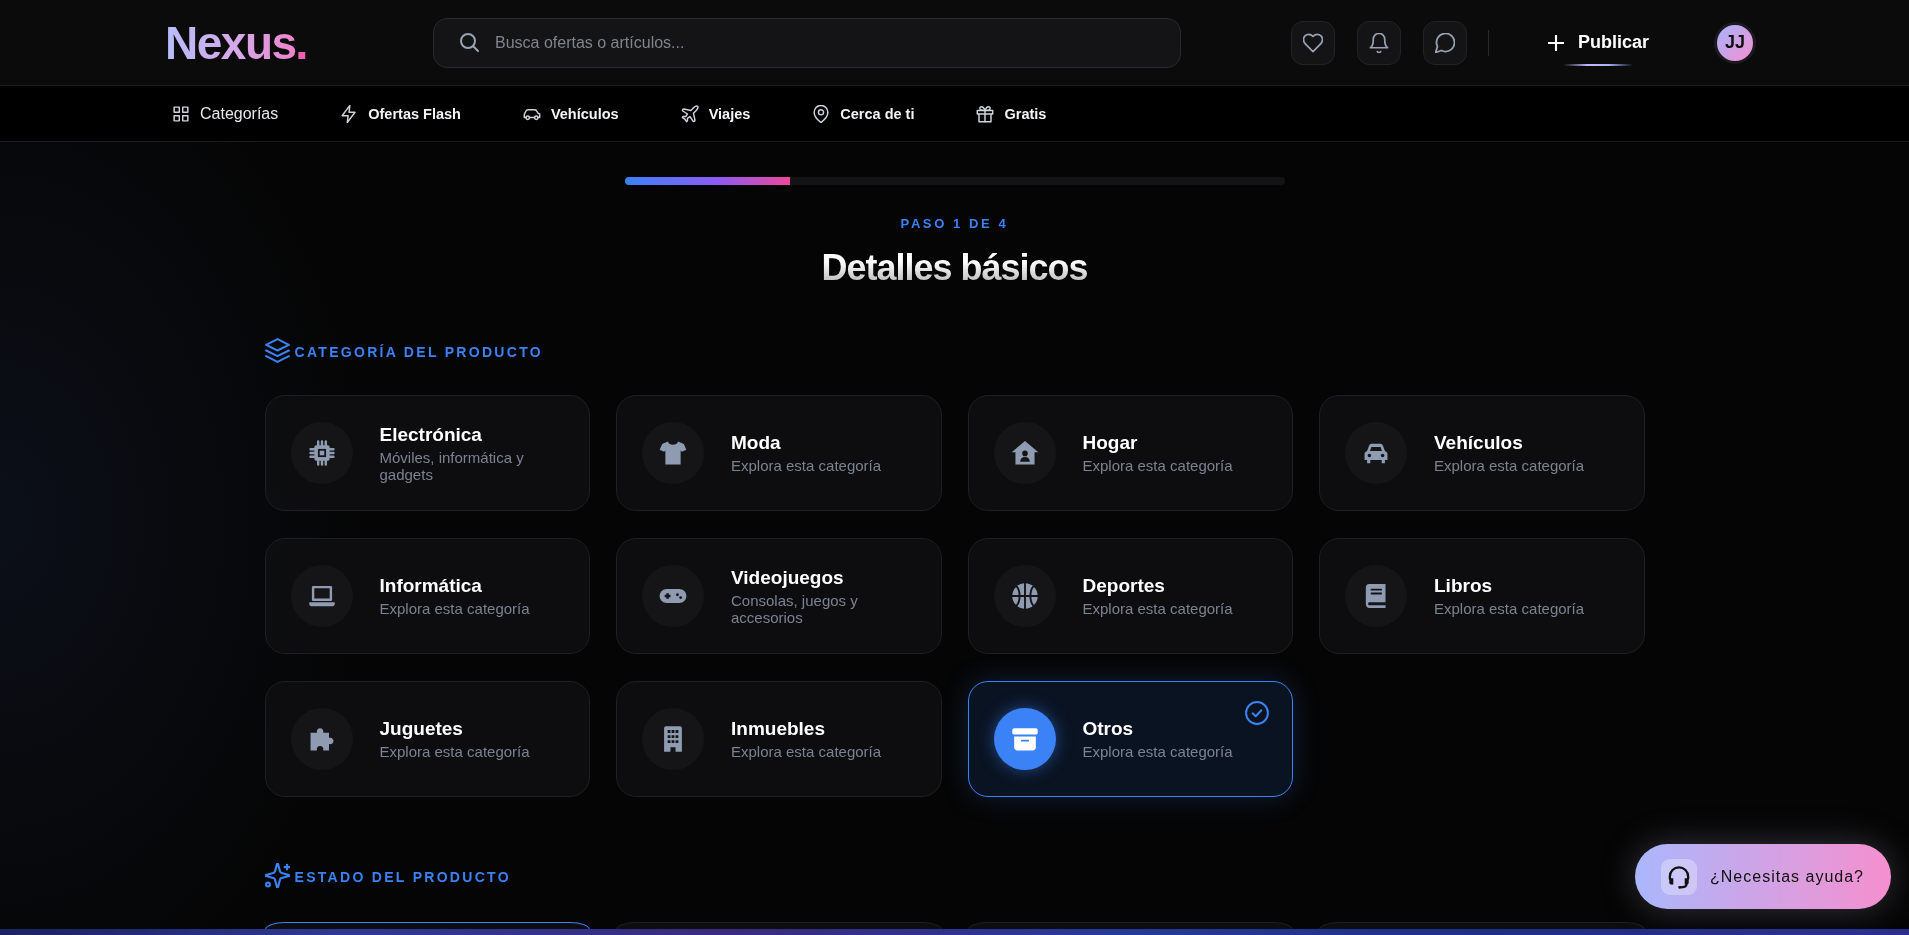  What do you see at coordinates (427, 925) in the screenshot?
I see `condition-option` at bounding box center [427, 925].